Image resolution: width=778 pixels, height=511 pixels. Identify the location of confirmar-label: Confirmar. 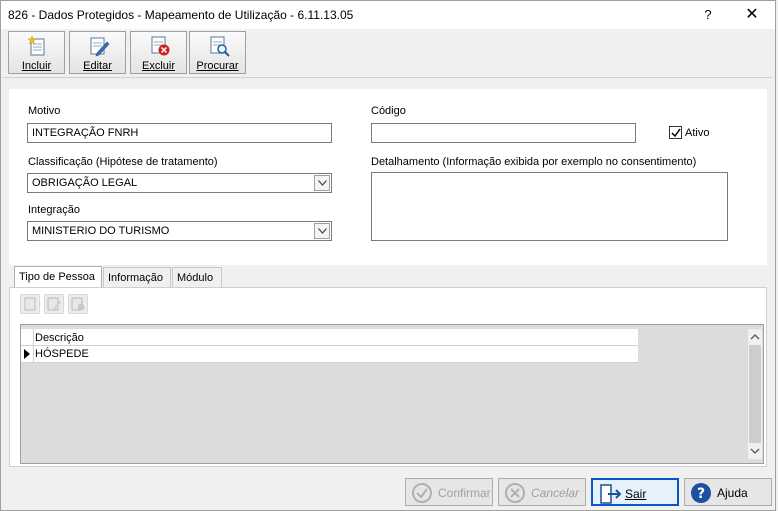
(464, 493).